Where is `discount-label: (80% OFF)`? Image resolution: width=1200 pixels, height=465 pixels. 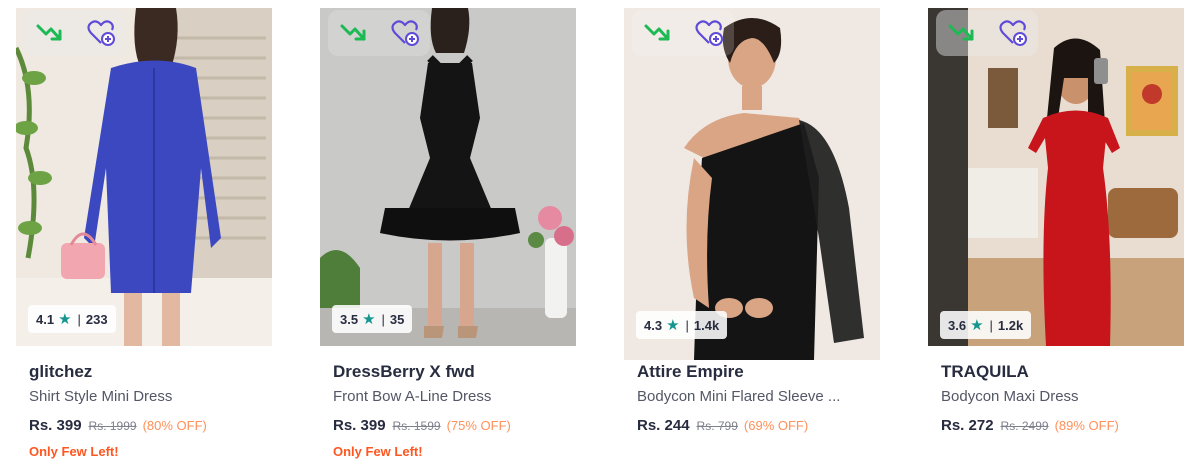
discount-label: (80% OFF) is located at coordinates (174, 425).